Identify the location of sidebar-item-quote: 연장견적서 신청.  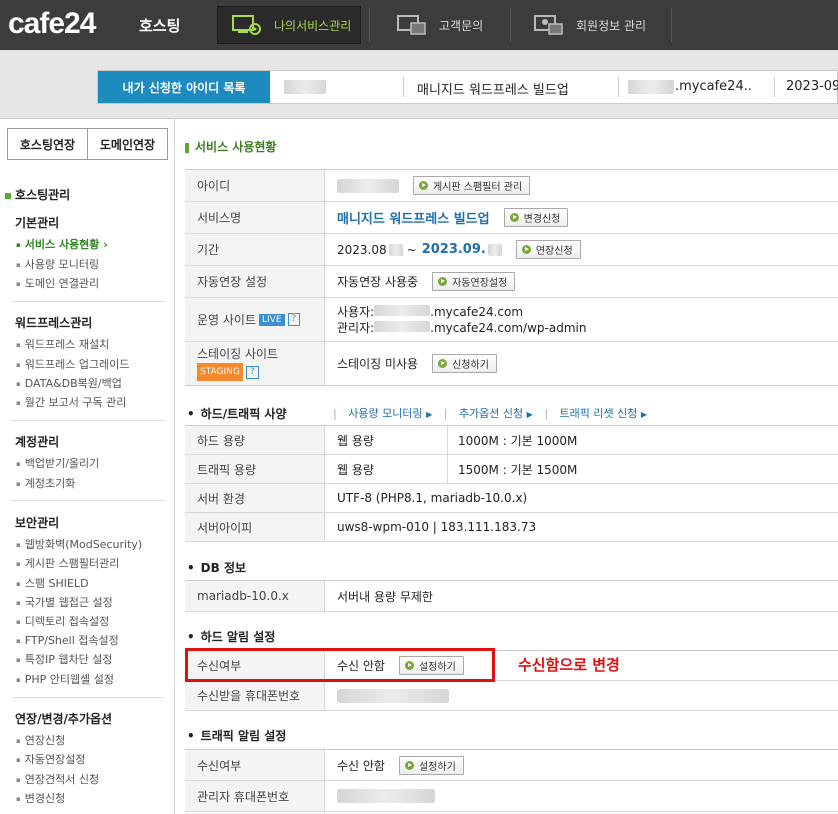
(57, 779).